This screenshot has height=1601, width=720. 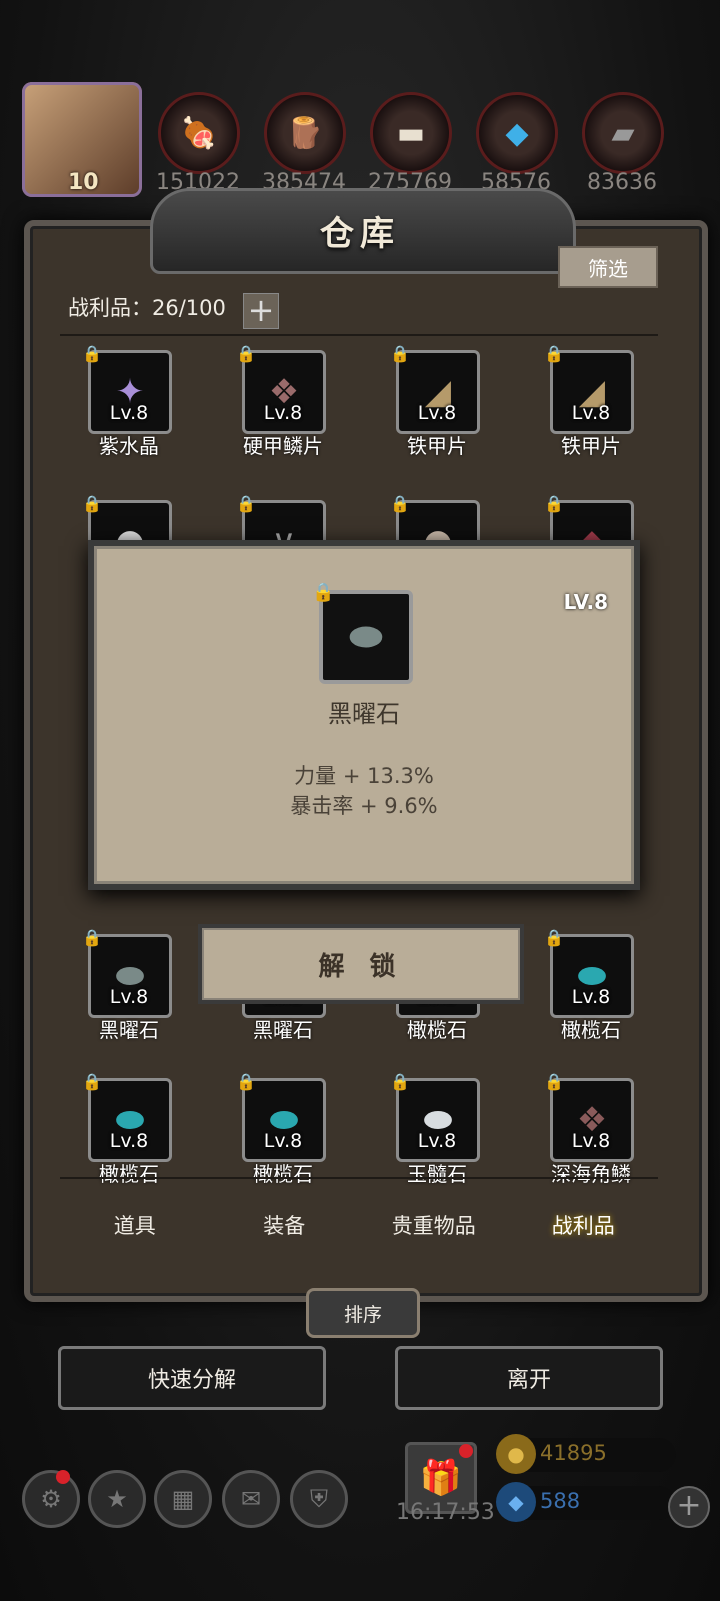 I want to click on mail-icon: ✉, so click(x=251, y=1499).